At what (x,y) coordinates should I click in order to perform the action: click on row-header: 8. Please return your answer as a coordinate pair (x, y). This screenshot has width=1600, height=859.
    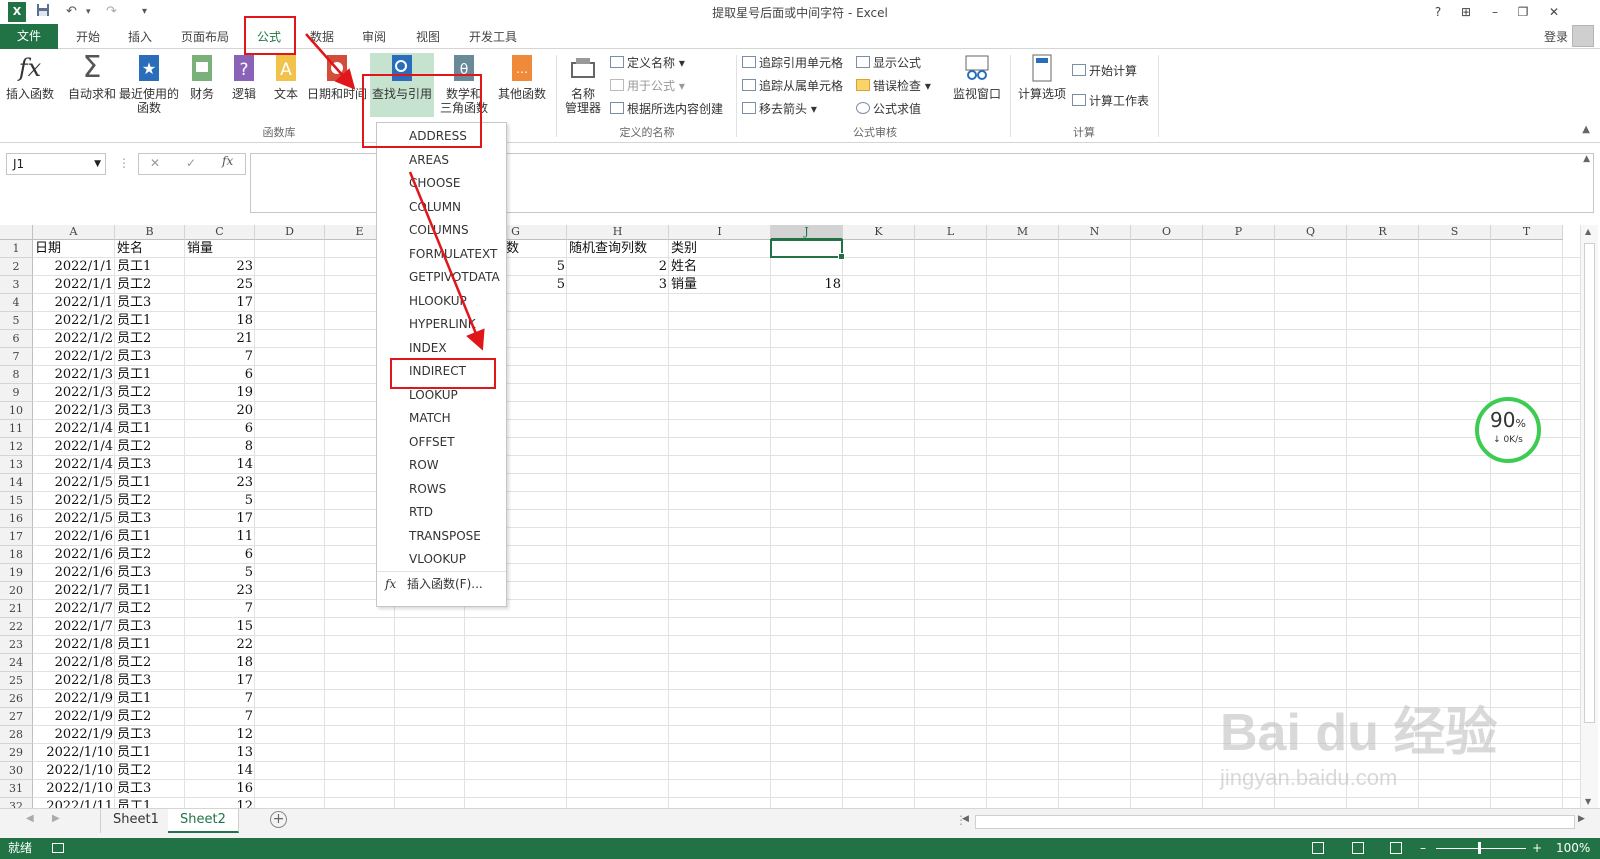
    Looking at the image, I should click on (16, 375).